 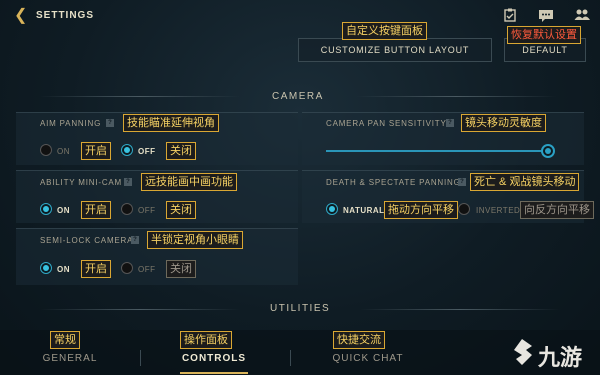 I want to click on inverted-annotation: 向反方向平移, so click(x=557, y=210).